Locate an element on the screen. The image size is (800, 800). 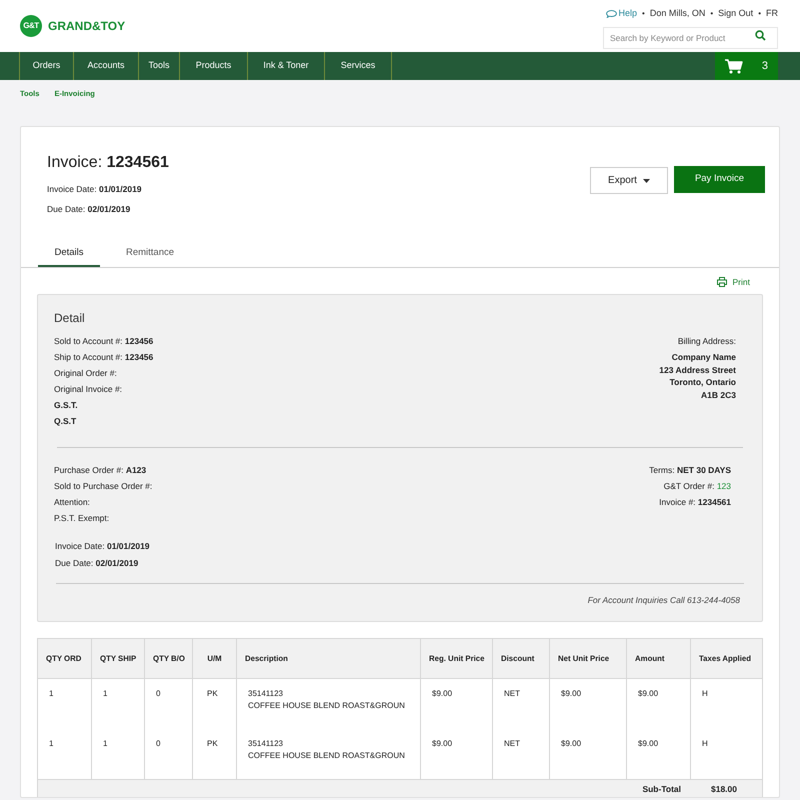
billing-address-line: 123 Address Street is located at coordinates (697, 370).